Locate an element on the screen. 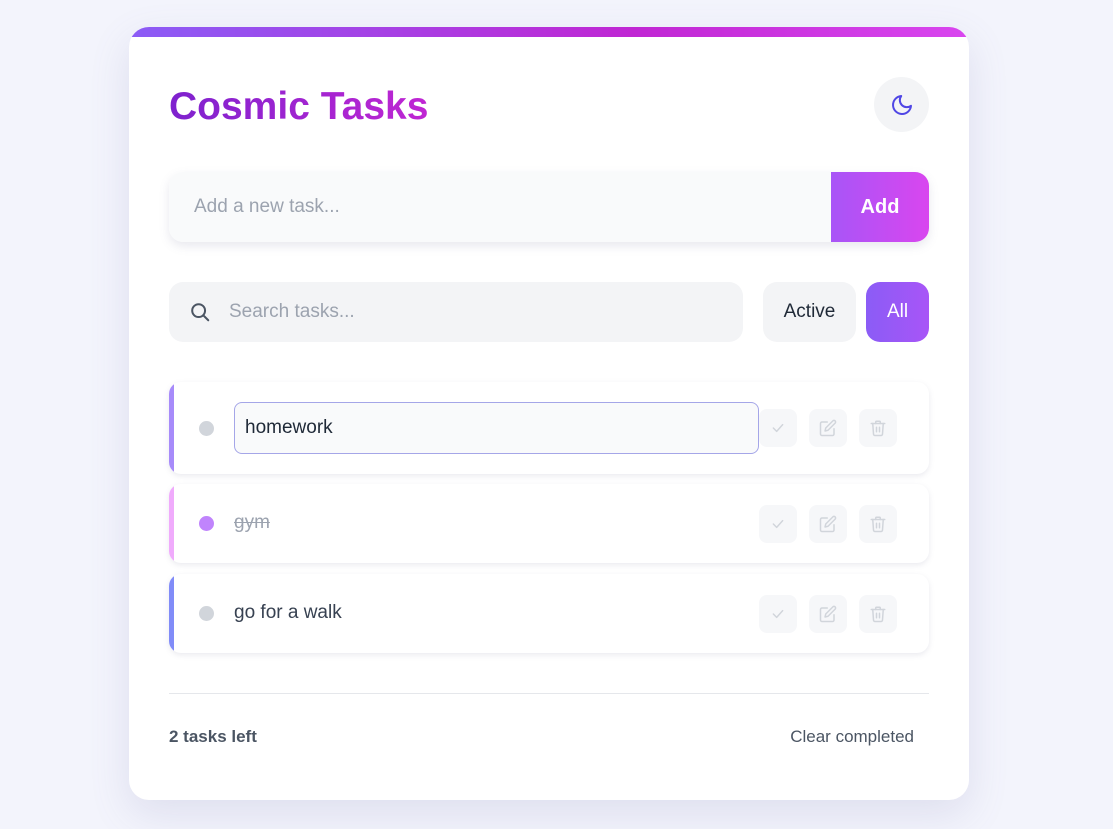 Image resolution: width=1113 pixels, height=829 pixels. task-item is located at coordinates (549, 428).